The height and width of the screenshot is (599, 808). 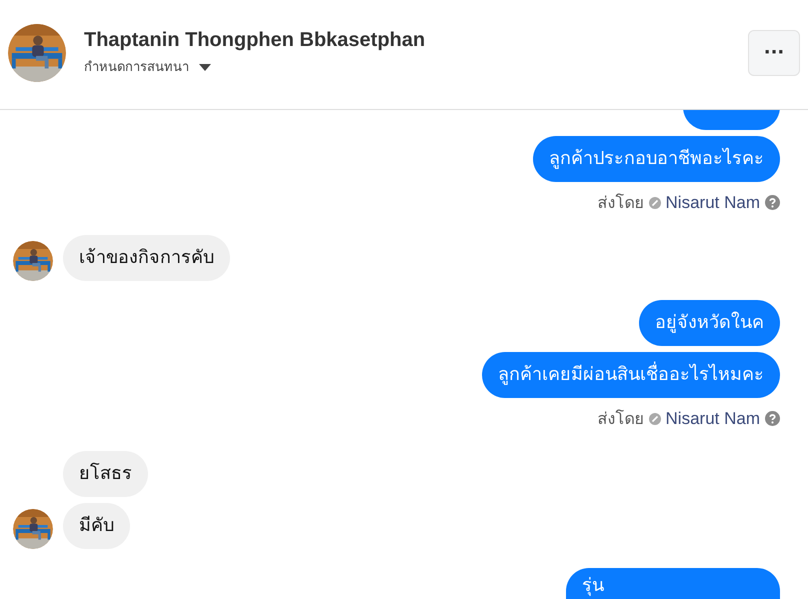 I want to click on contact-name: Thaptanin Thongphen Bbkasetphan, so click(x=255, y=40).